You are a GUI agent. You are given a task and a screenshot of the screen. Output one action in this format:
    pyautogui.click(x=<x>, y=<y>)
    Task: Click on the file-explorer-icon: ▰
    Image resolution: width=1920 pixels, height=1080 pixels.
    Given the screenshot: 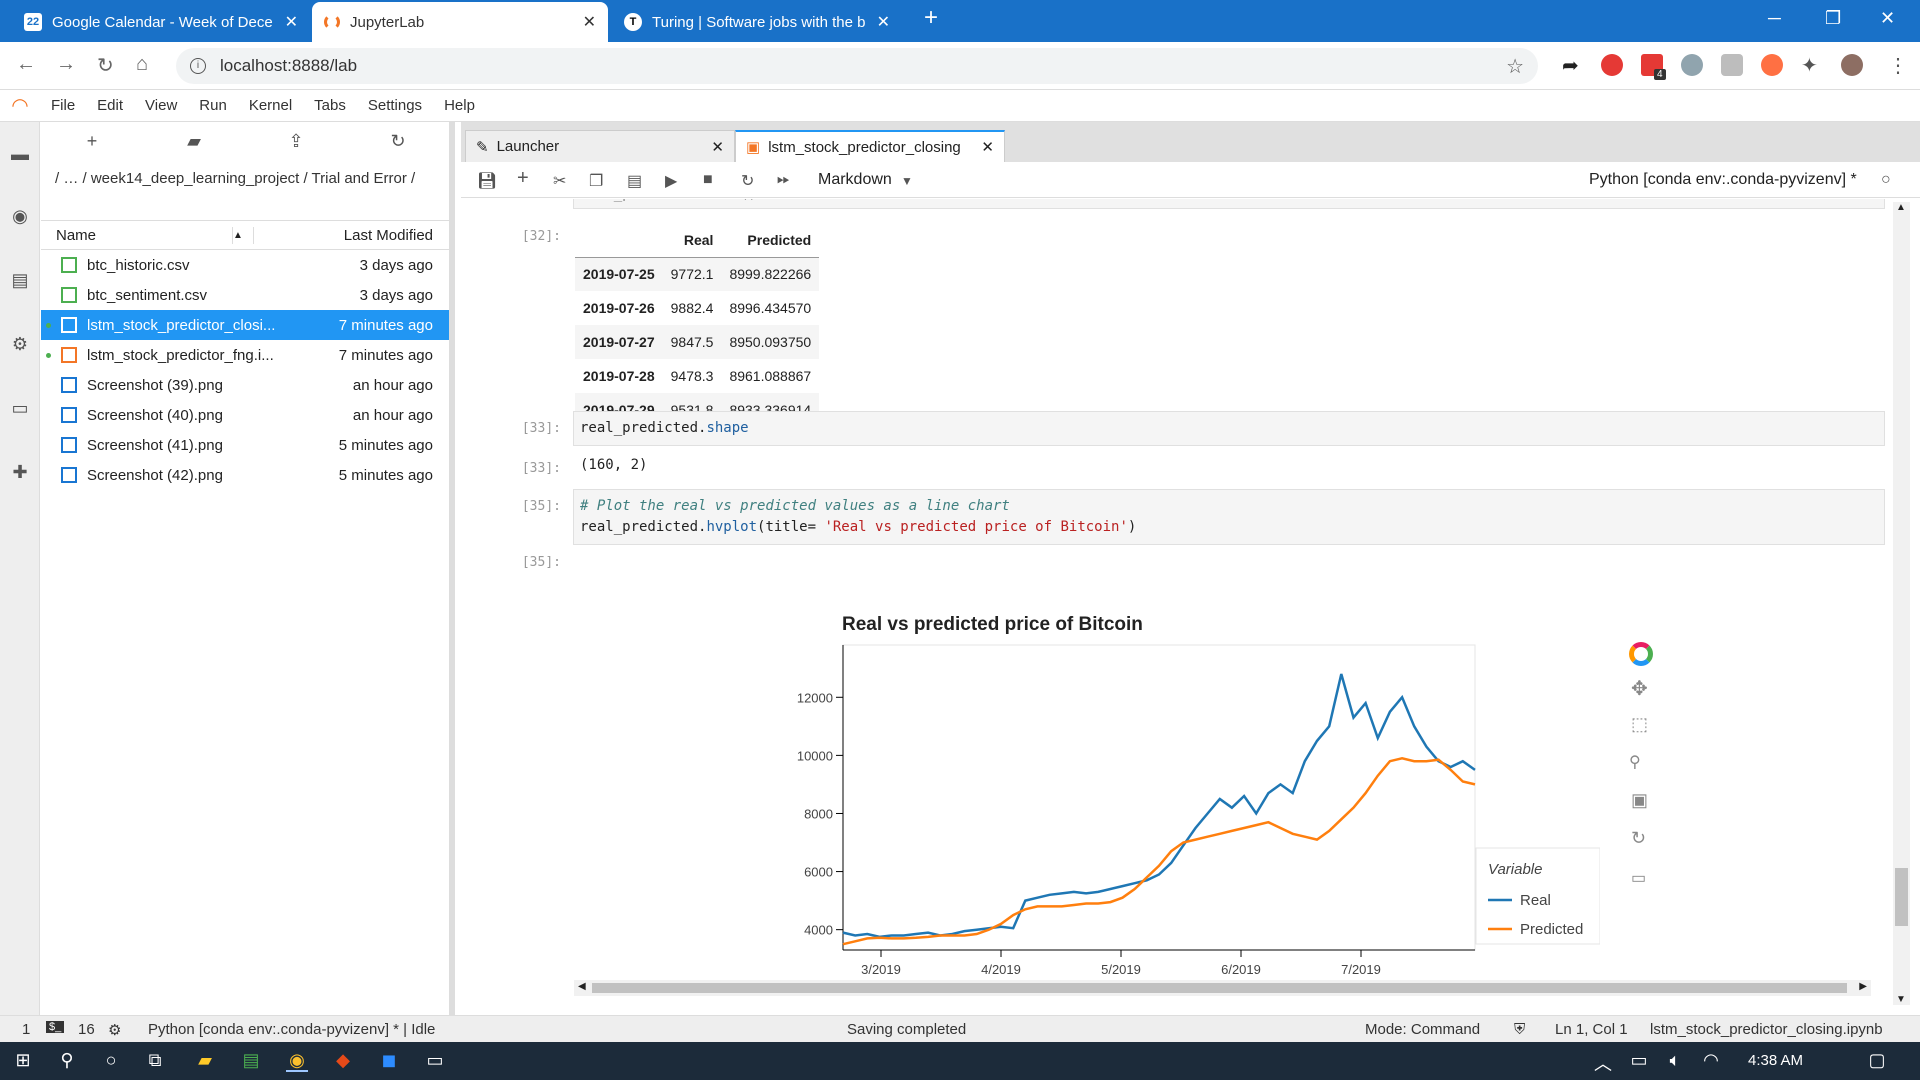 What is the action you would take?
    pyautogui.click(x=205, y=1061)
    